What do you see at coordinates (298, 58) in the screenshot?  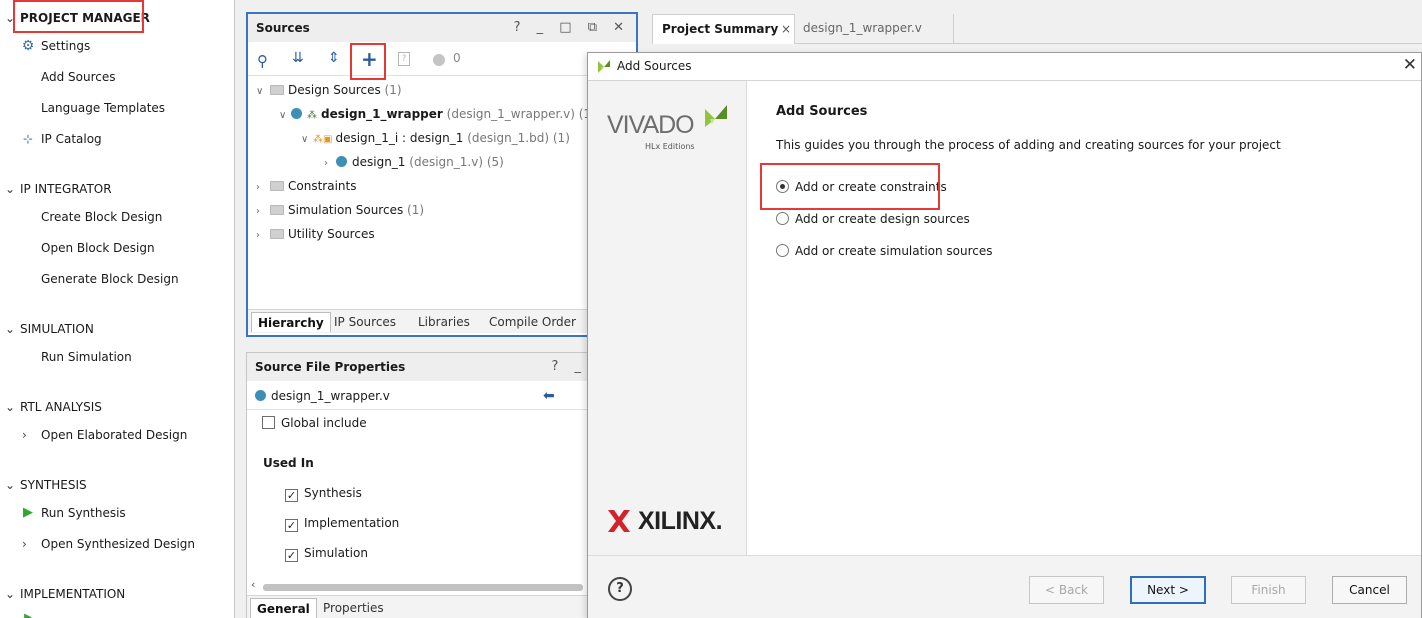 I see `collapse-all-icon: ⇊` at bounding box center [298, 58].